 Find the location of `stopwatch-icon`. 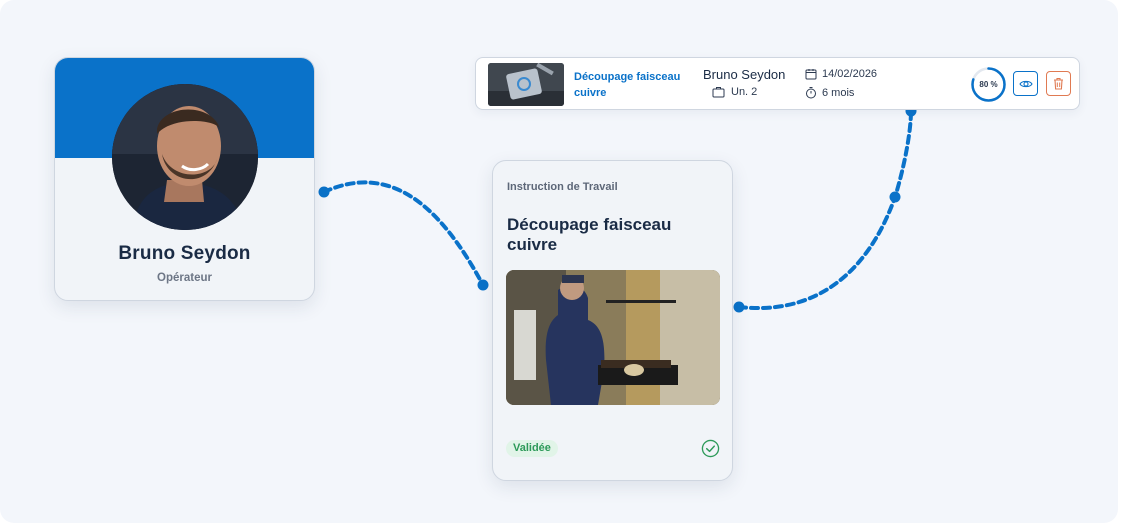

stopwatch-icon is located at coordinates (811, 93).